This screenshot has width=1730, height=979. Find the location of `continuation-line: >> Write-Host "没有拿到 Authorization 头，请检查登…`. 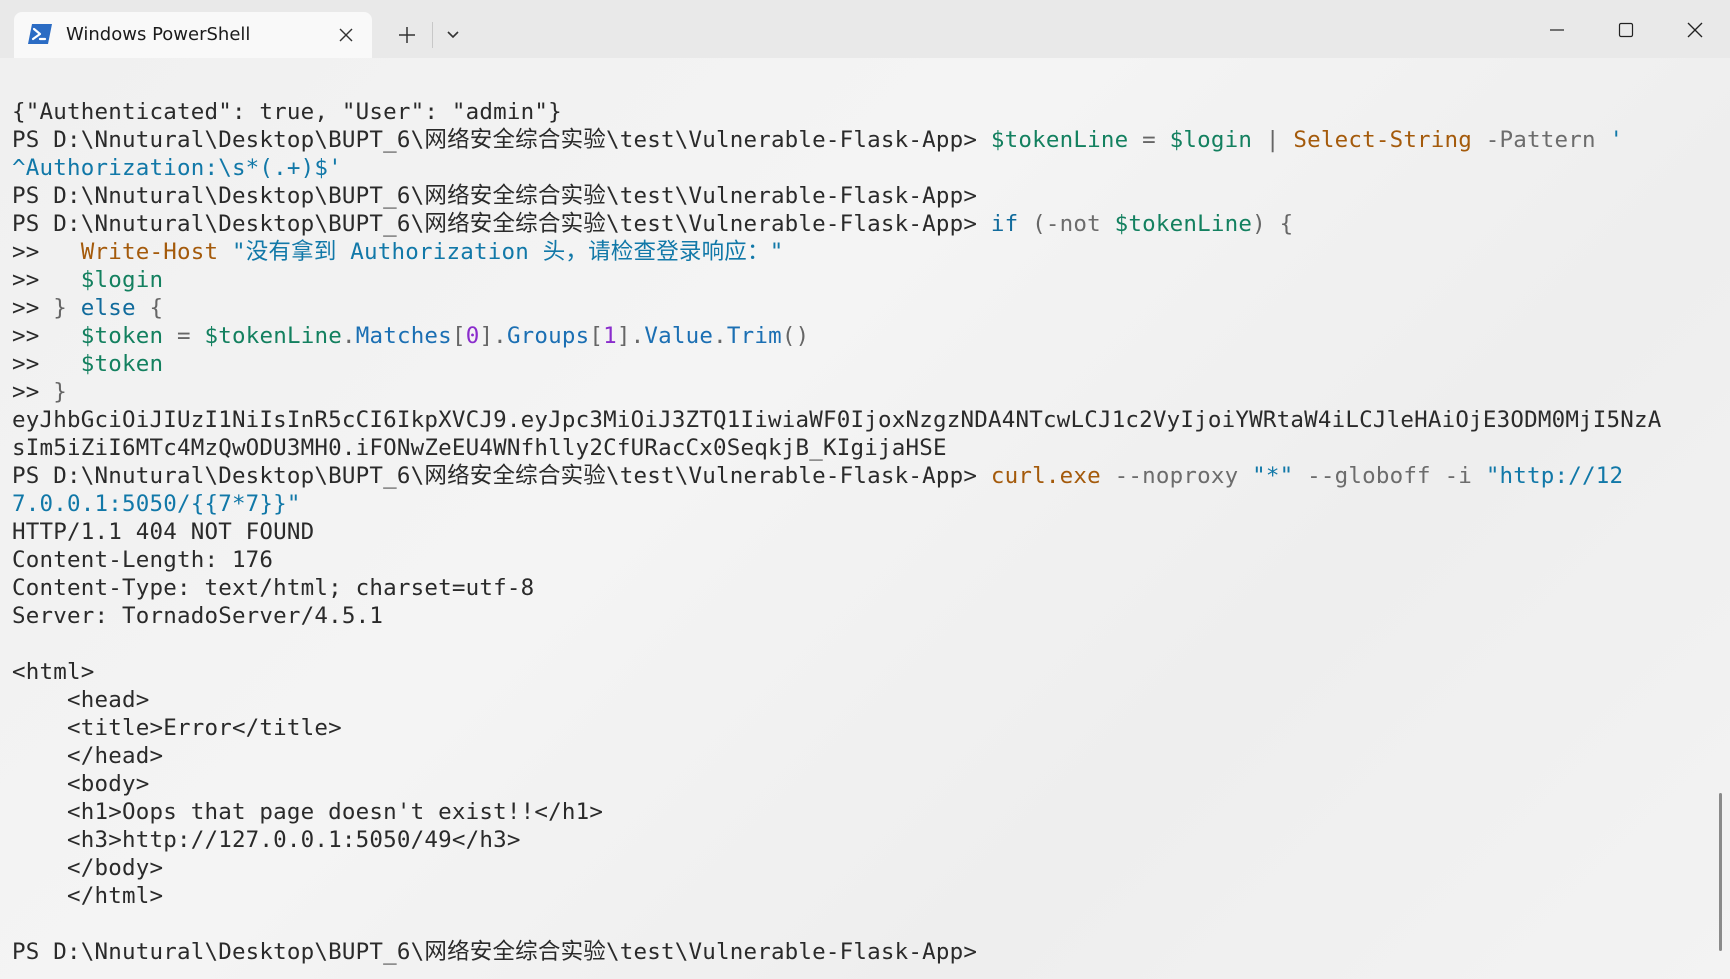

continuation-line: >> Write-Host "没有拿到 Authorization 头，请检查登… is located at coordinates (398, 252).